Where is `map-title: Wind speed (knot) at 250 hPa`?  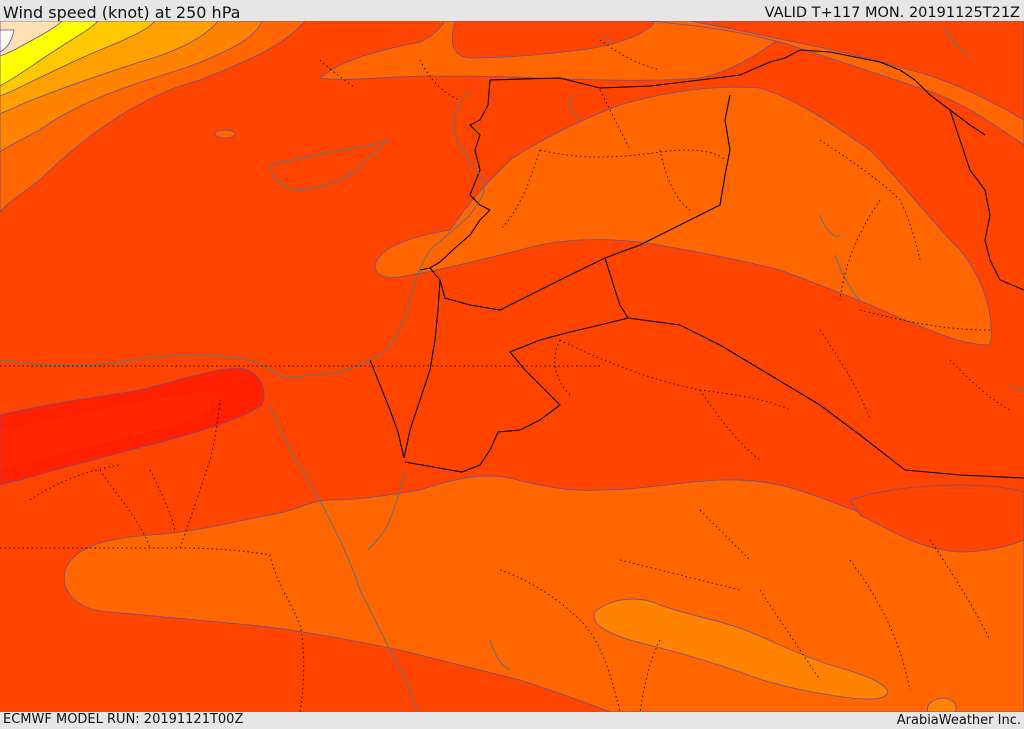
map-title: Wind speed (knot) at 250 hPa is located at coordinates (122, 12).